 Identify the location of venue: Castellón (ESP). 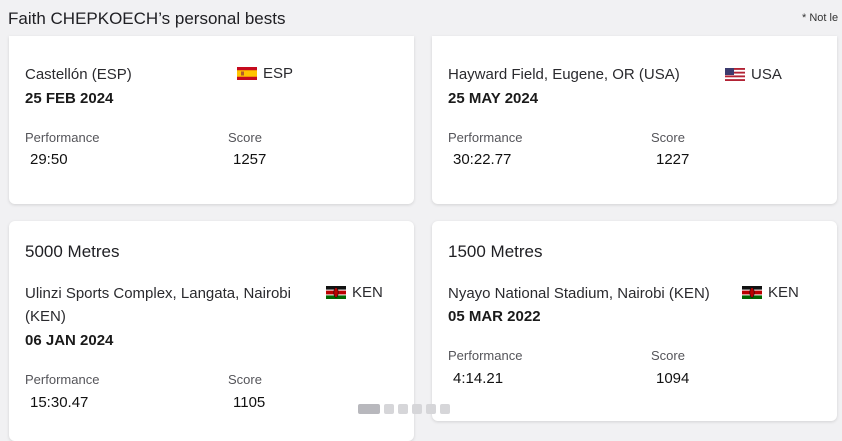
(78, 74).